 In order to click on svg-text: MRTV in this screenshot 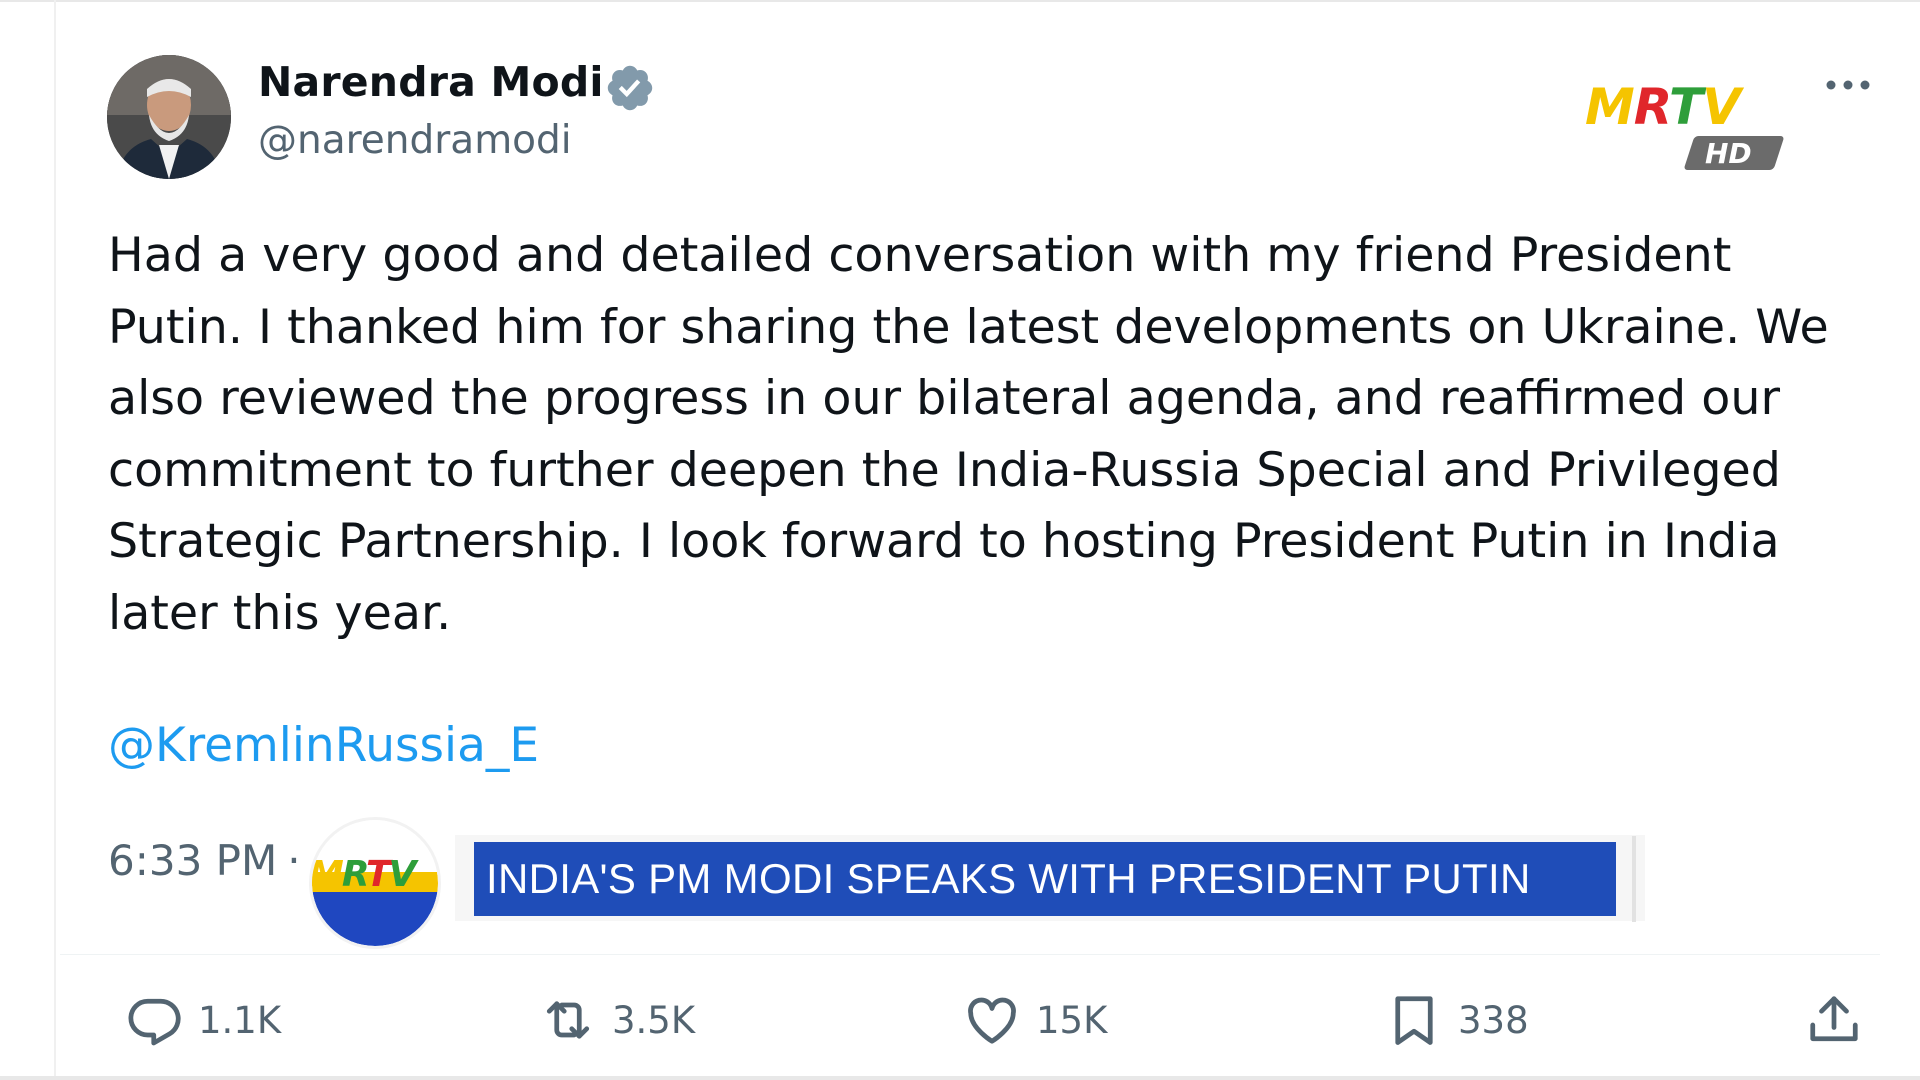, I will do `click(366, 874)`.